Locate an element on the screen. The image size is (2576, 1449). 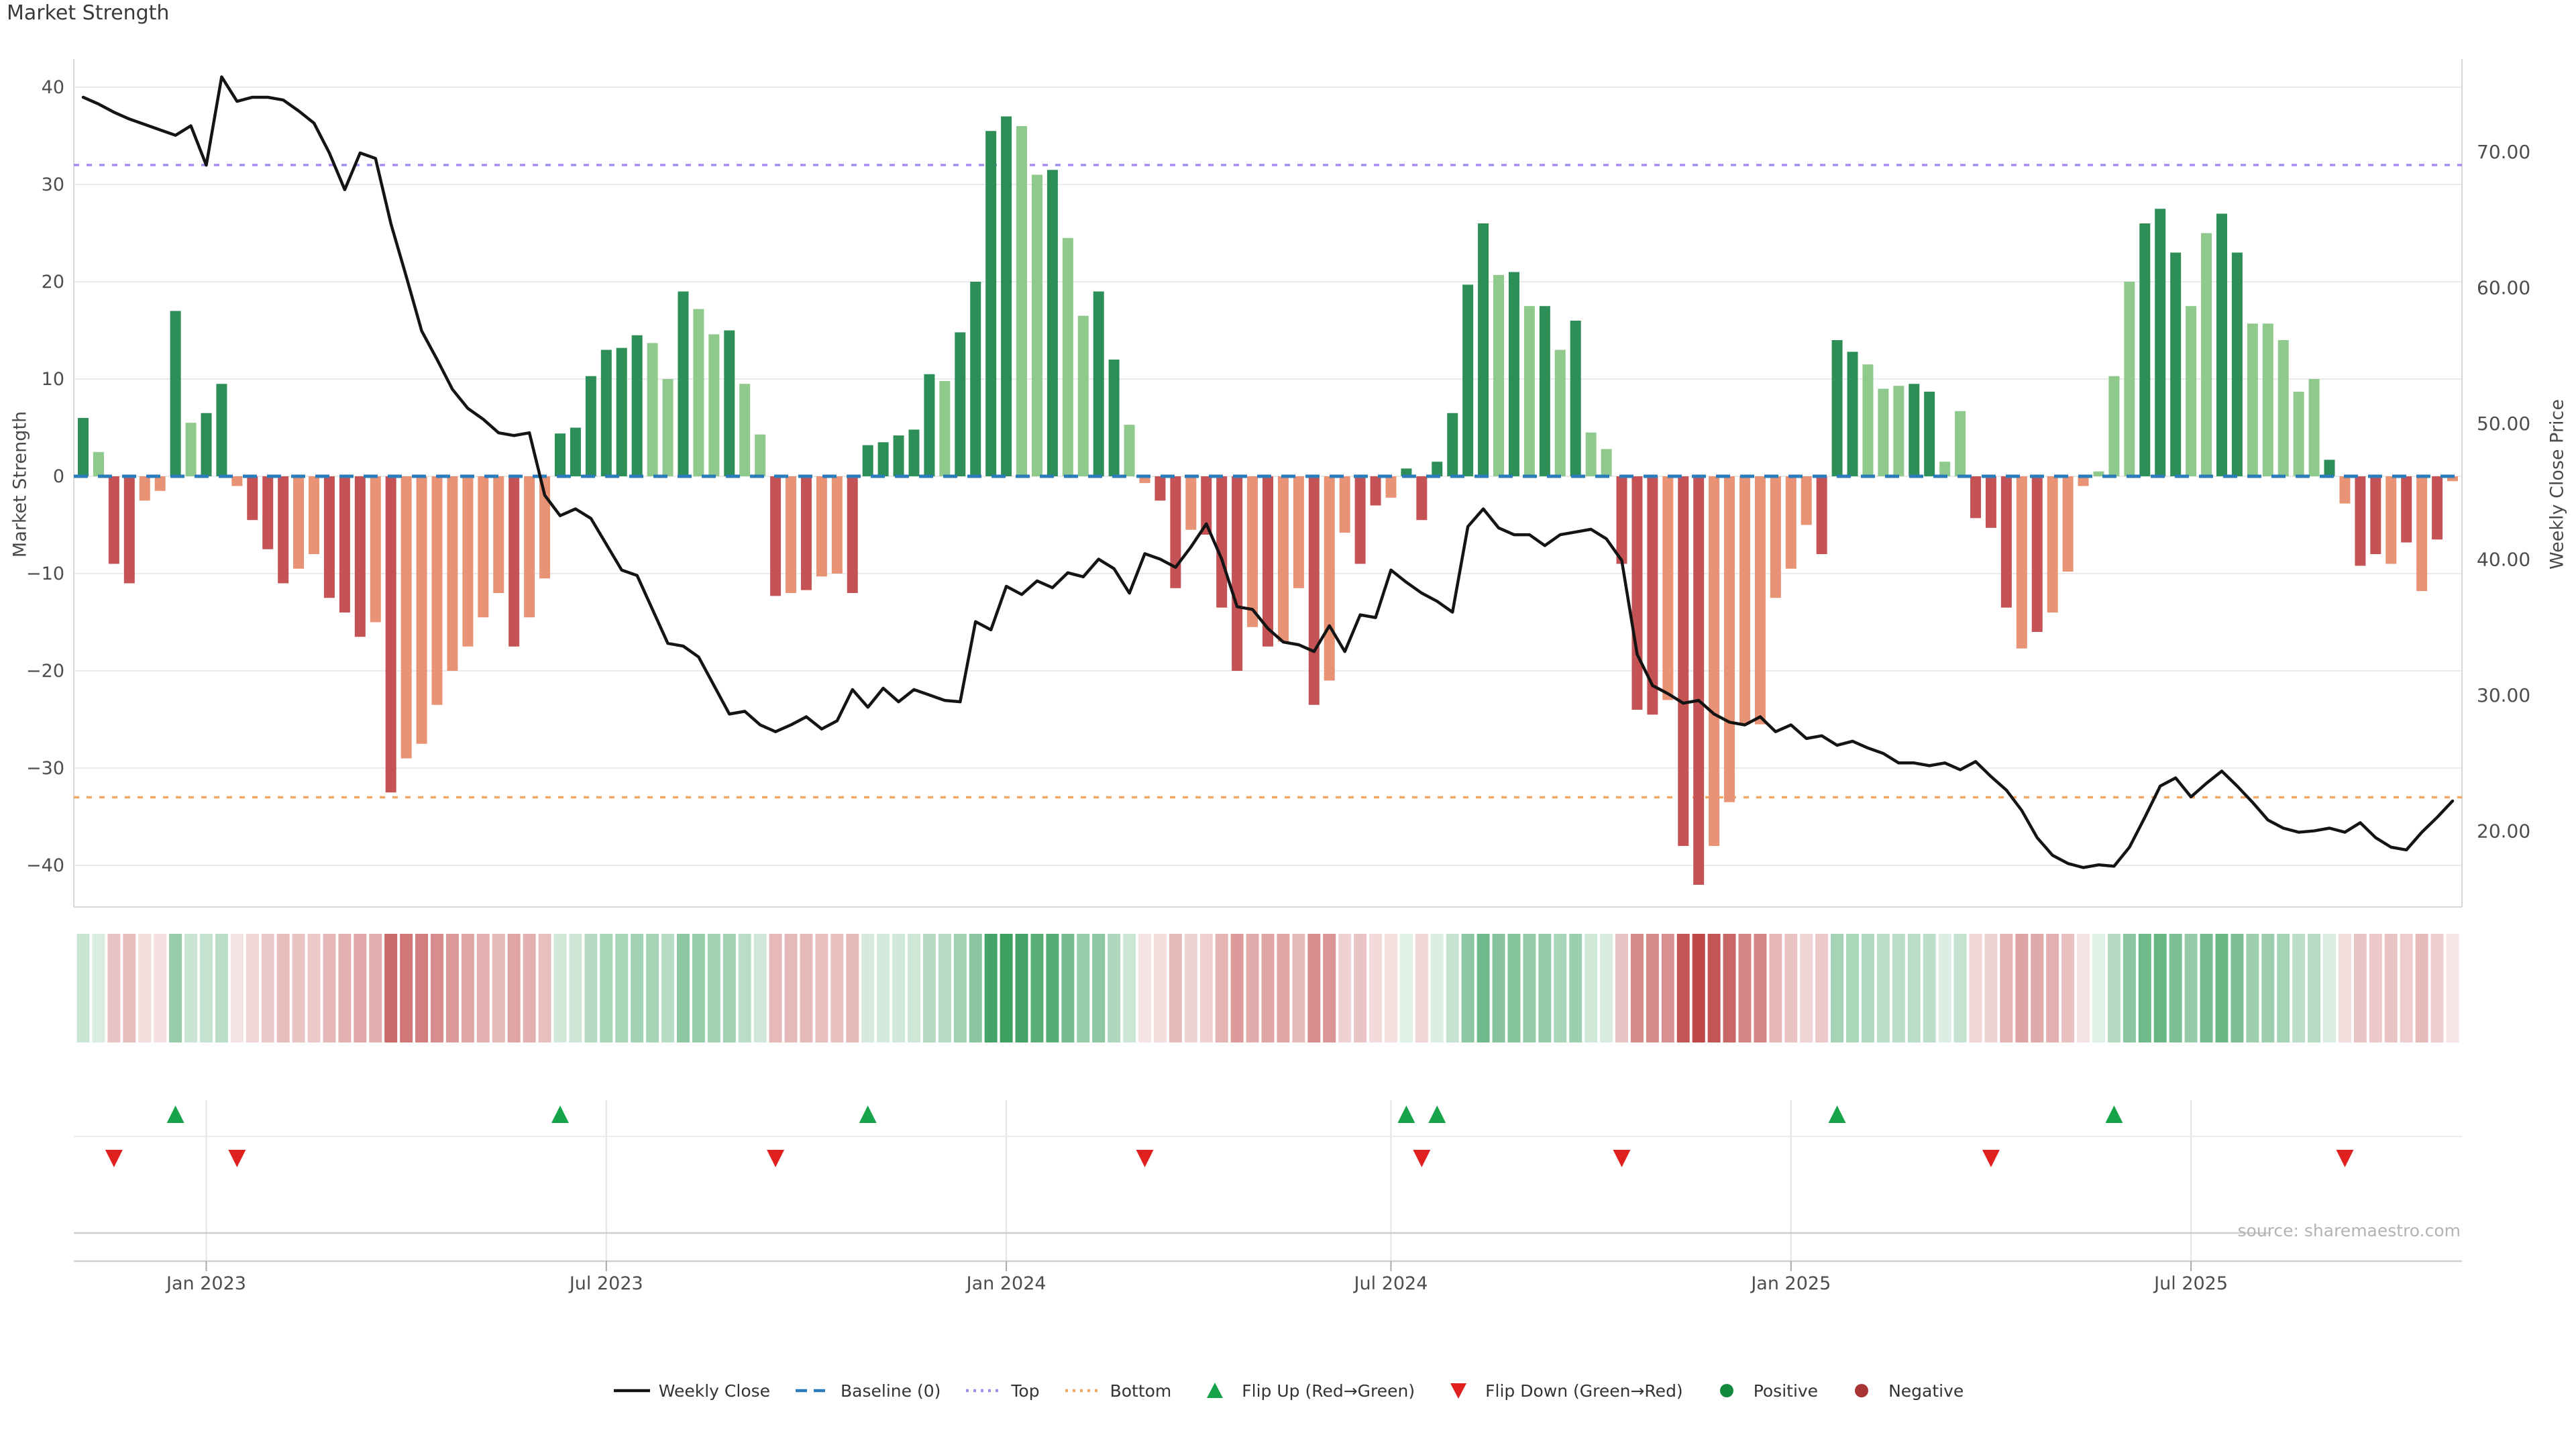
flip-down-marker is located at coordinates (1991, 1158).